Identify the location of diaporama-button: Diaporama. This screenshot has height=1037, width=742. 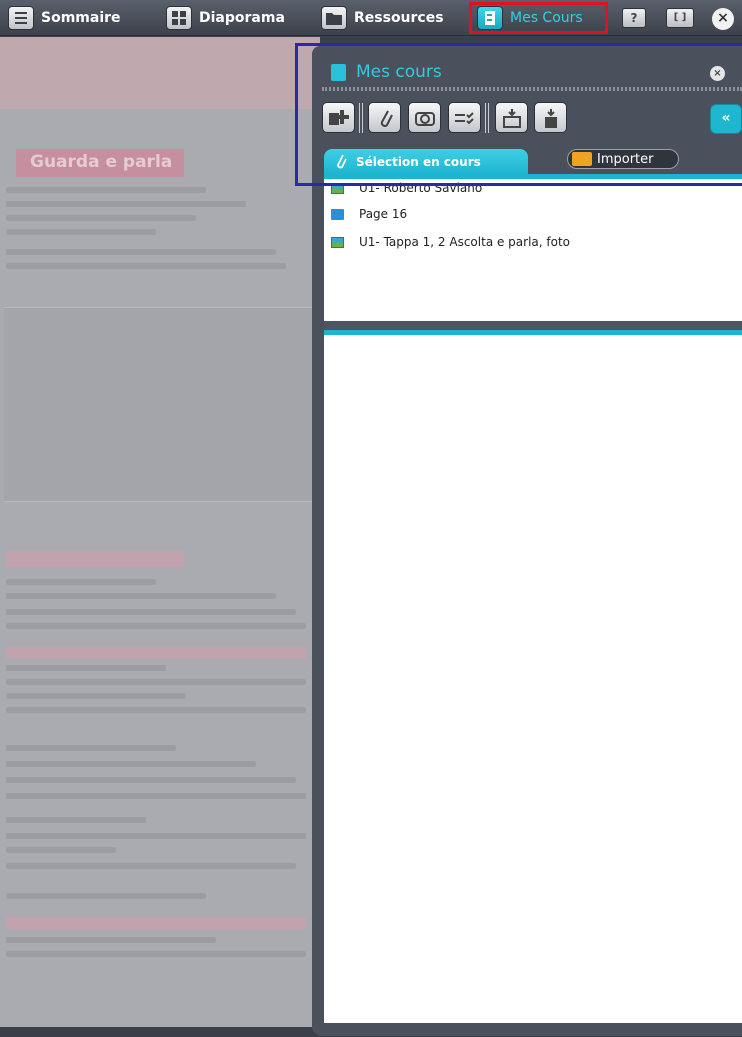
(225, 18).